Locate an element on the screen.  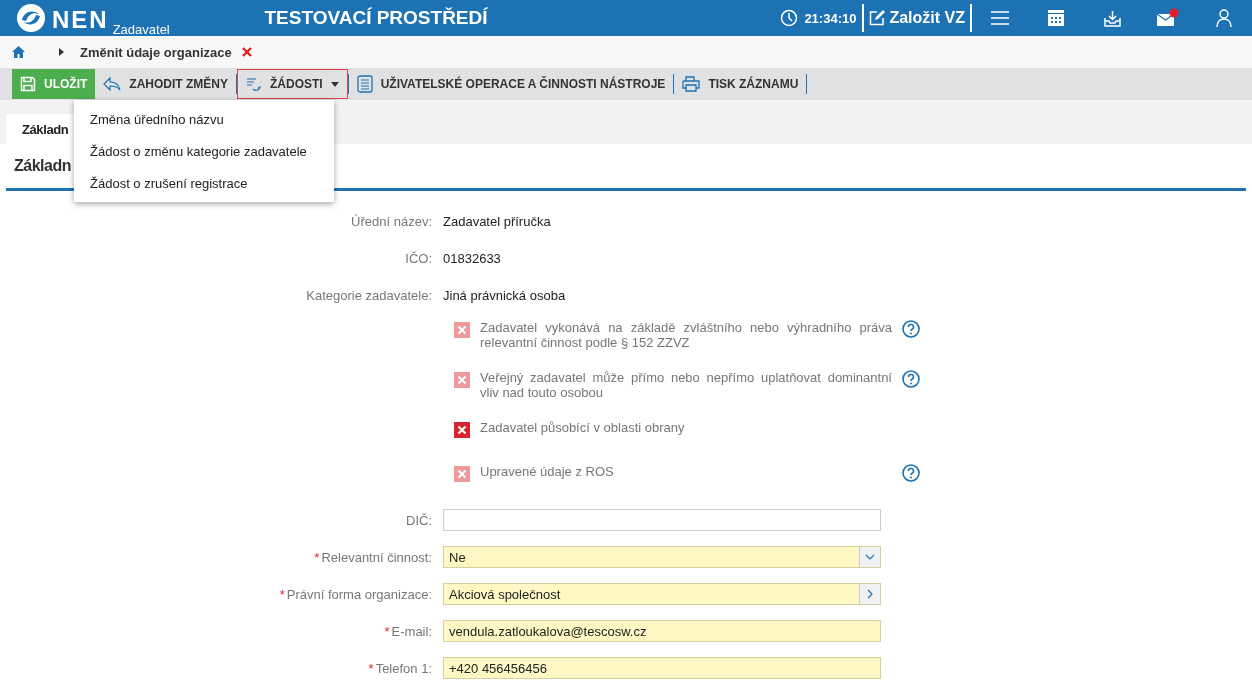
field-label: Relevantní činnost: is located at coordinates (376, 557).